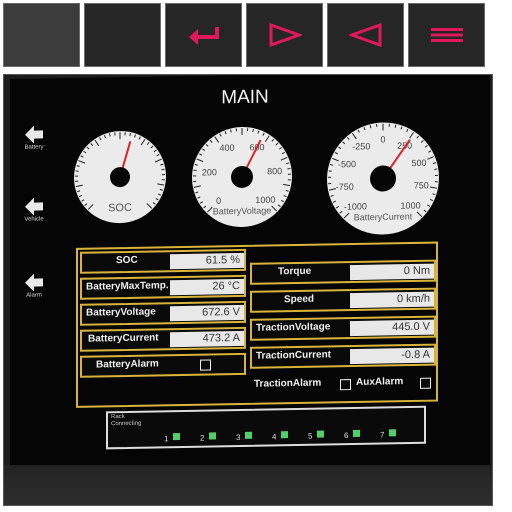  Describe the element at coordinates (127, 364) in the screenshot. I see `field-label: BatteryAlarm` at that location.